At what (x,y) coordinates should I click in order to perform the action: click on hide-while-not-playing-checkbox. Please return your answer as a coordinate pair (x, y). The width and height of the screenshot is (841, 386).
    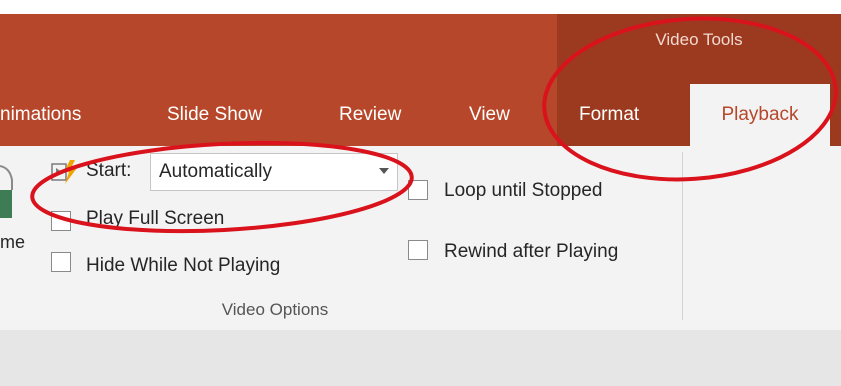
    Looking at the image, I should click on (61, 262).